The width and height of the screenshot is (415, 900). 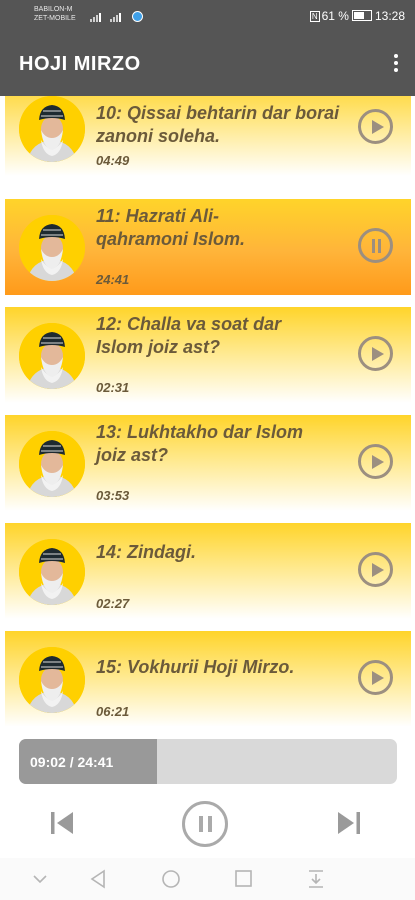 I want to click on skip-next-icon, so click(x=348, y=823).